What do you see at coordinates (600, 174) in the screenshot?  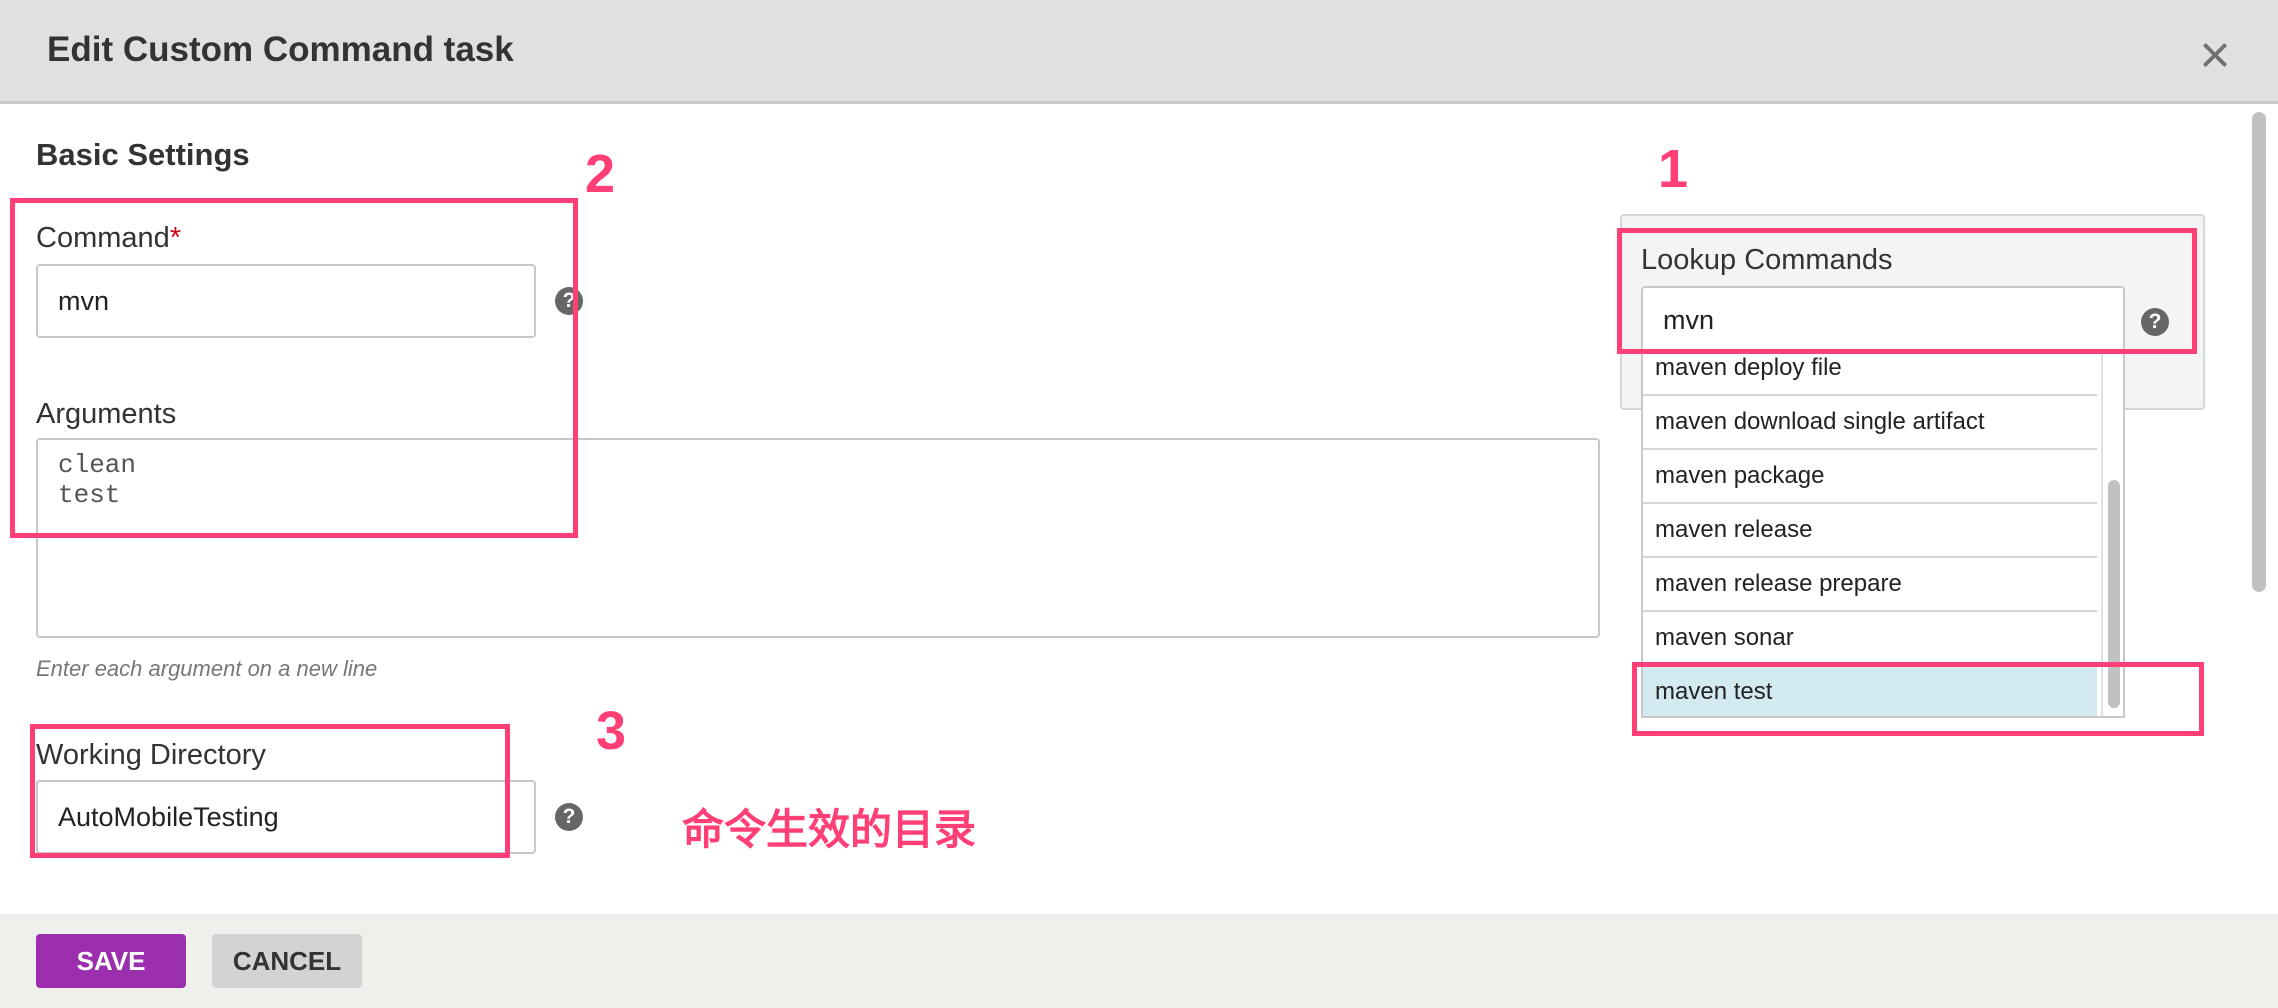 I see `annotation-number-2: 2` at bounding box center [600, 174].